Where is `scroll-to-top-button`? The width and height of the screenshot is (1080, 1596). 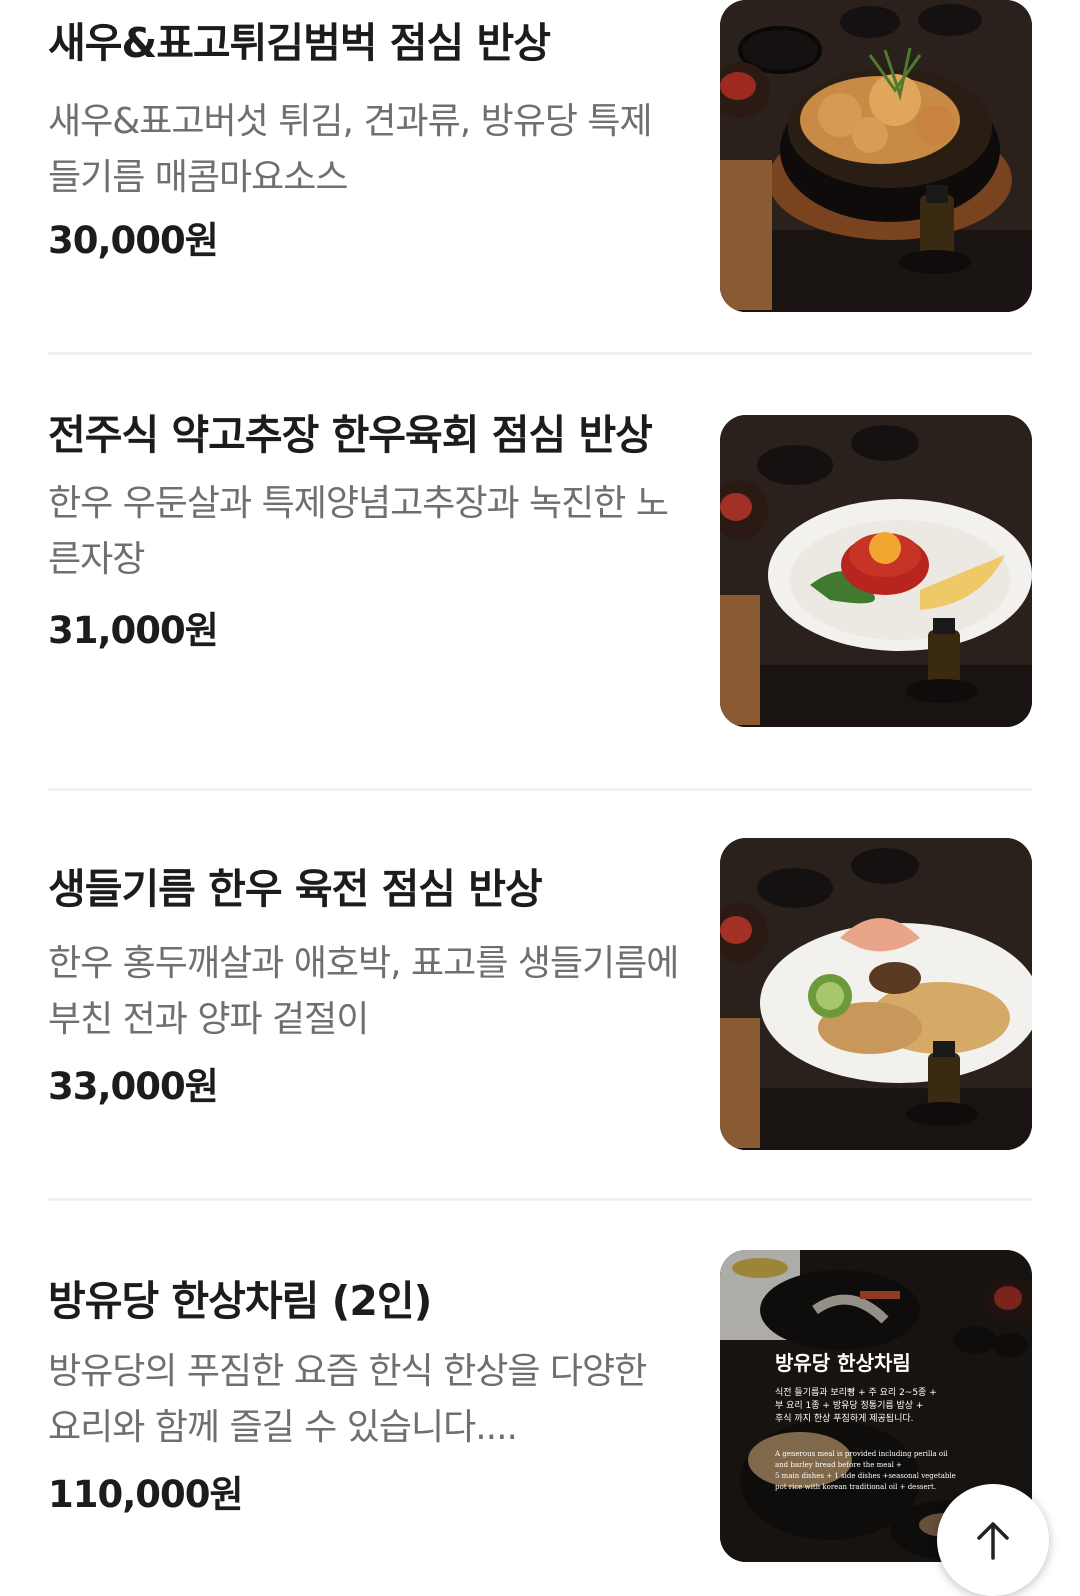 scroll-to-top-button is located at coordinates (993, 1540).